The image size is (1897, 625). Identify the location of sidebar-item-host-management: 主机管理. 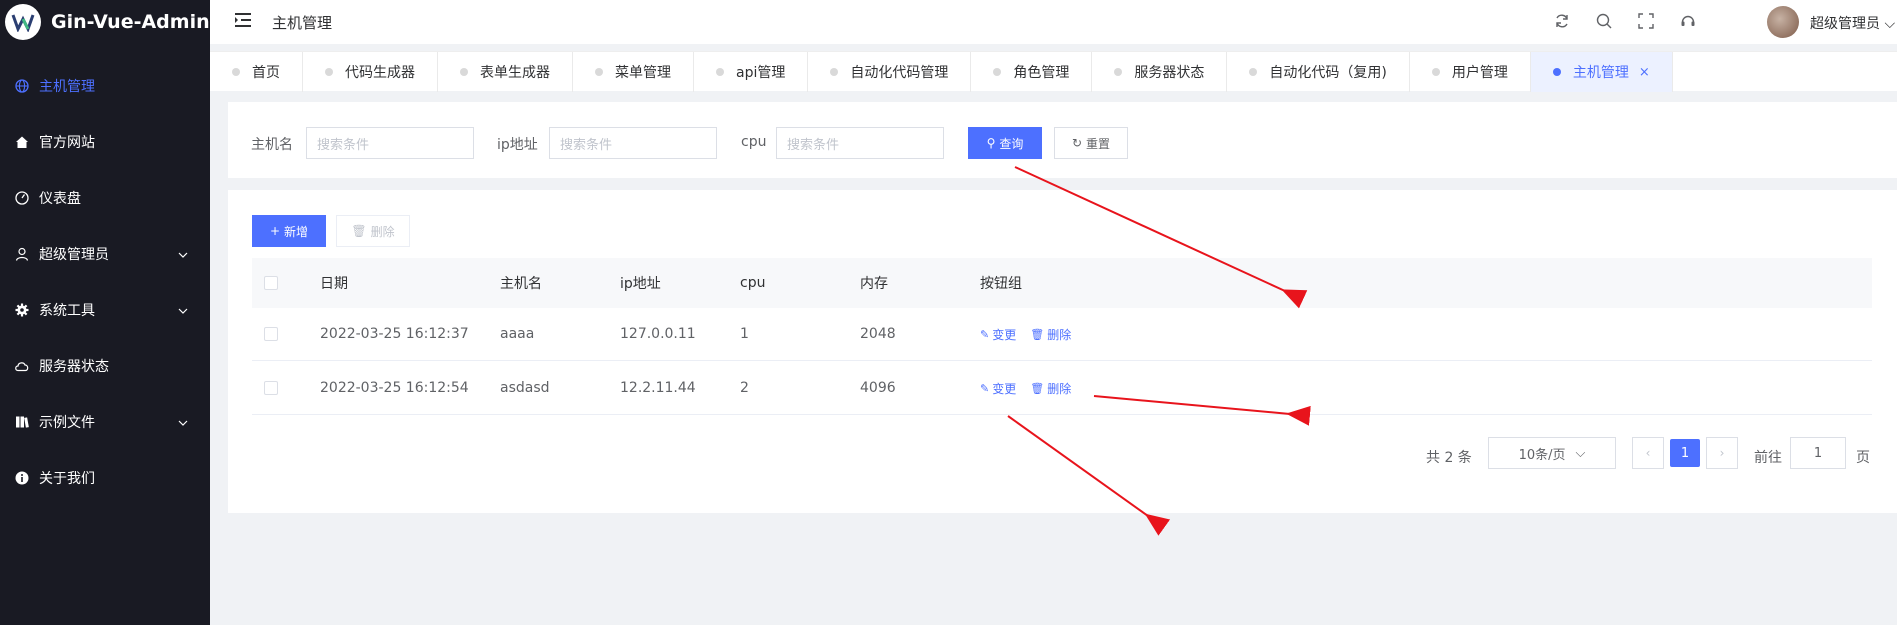
(105, 86).